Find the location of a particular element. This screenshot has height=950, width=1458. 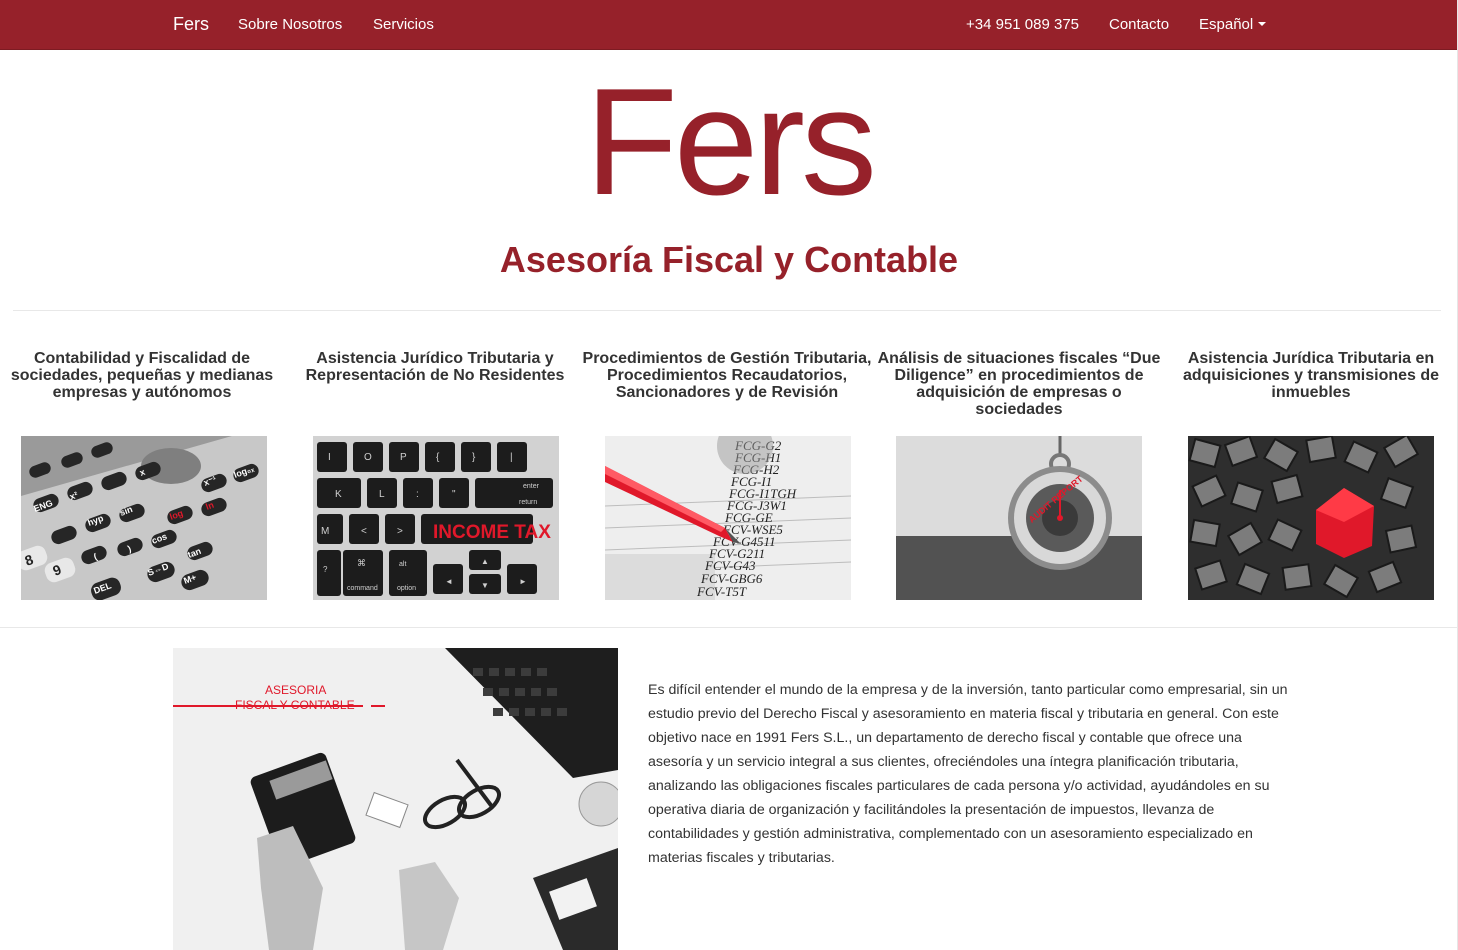

key-label: alt is located at coordinates (402, 564).